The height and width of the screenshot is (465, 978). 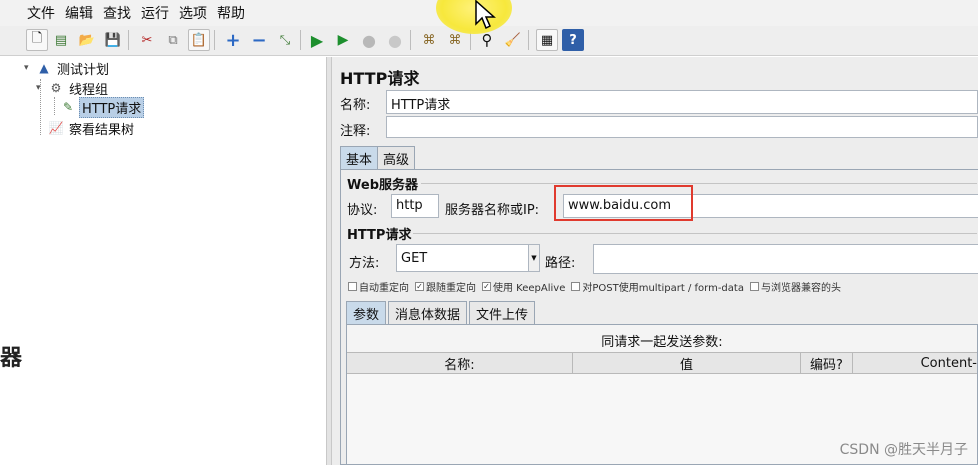 I want to click on column-content-type: Content-, so click(x=915, y=363).